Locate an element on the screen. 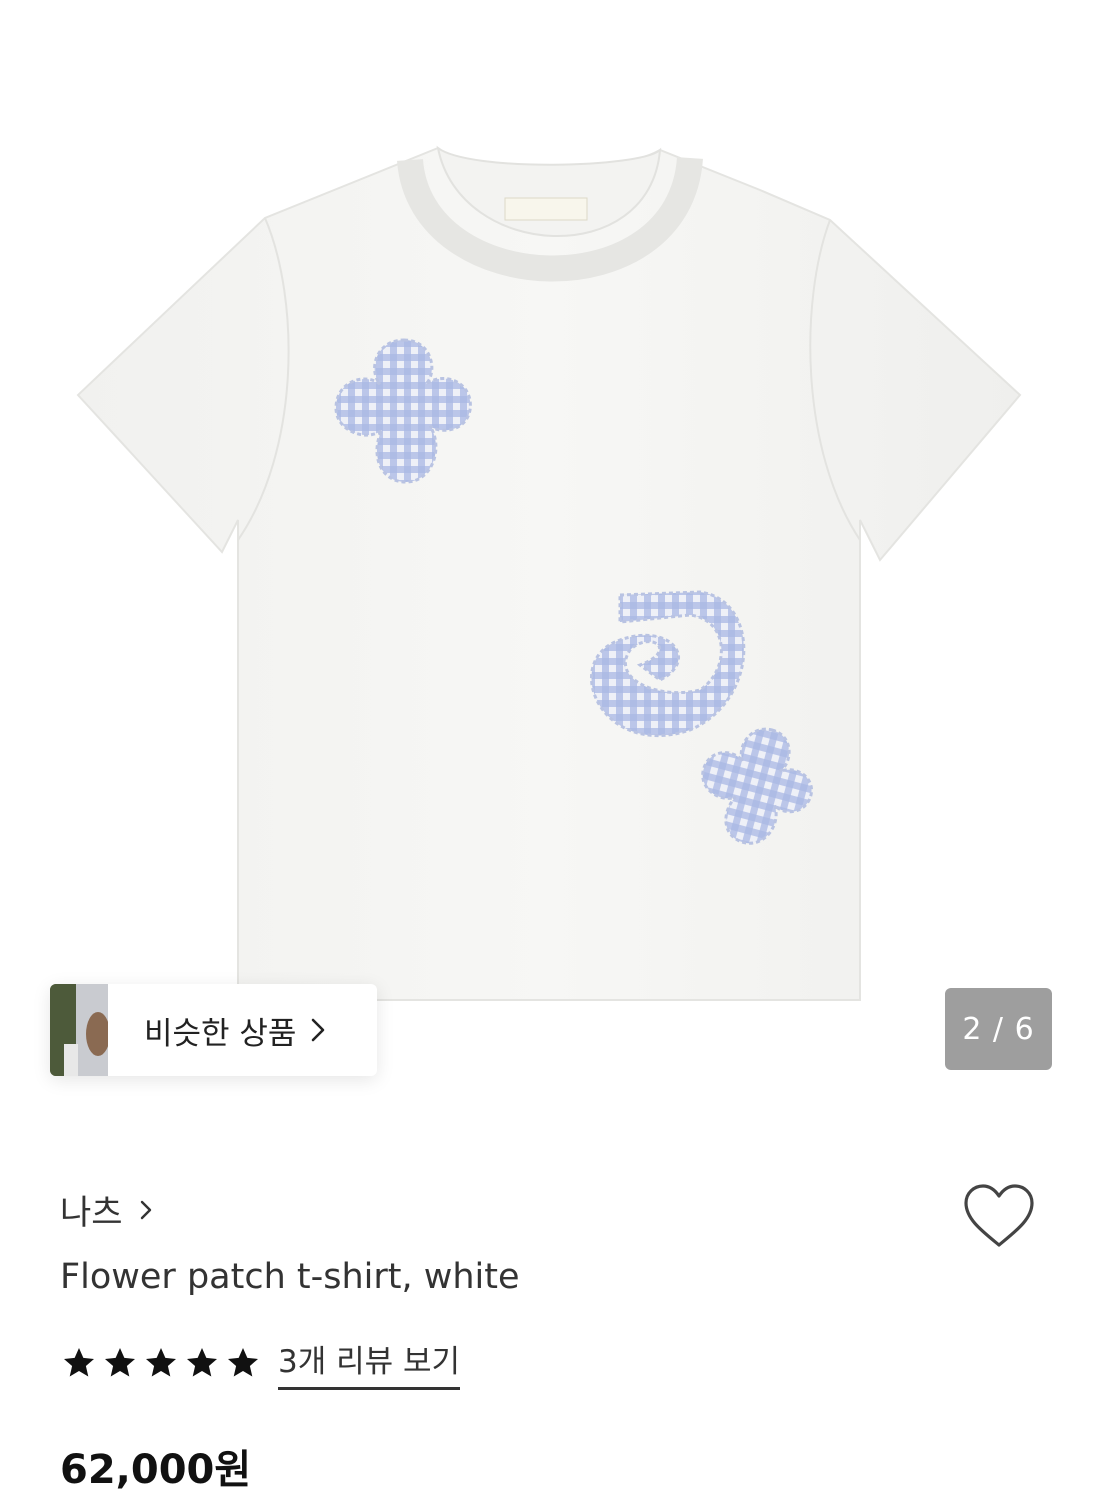 This screenshot has height=1500, width=1099. similar-products-button: 비슷한 상품 is located at coordinates (213, 1030).